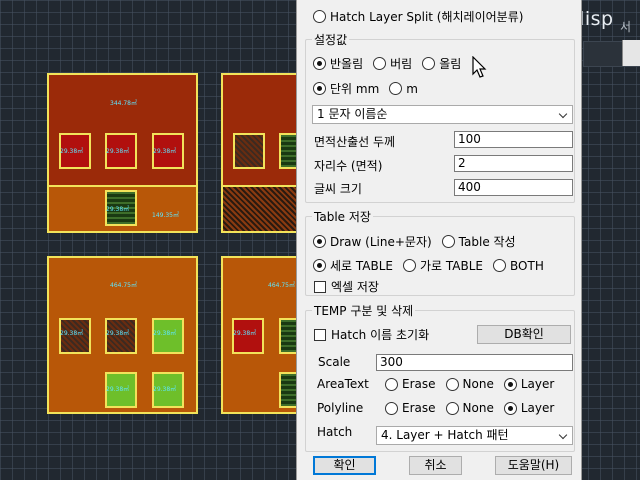  I want to click on draw-mode-table: Table 작성, so click(478, 241).